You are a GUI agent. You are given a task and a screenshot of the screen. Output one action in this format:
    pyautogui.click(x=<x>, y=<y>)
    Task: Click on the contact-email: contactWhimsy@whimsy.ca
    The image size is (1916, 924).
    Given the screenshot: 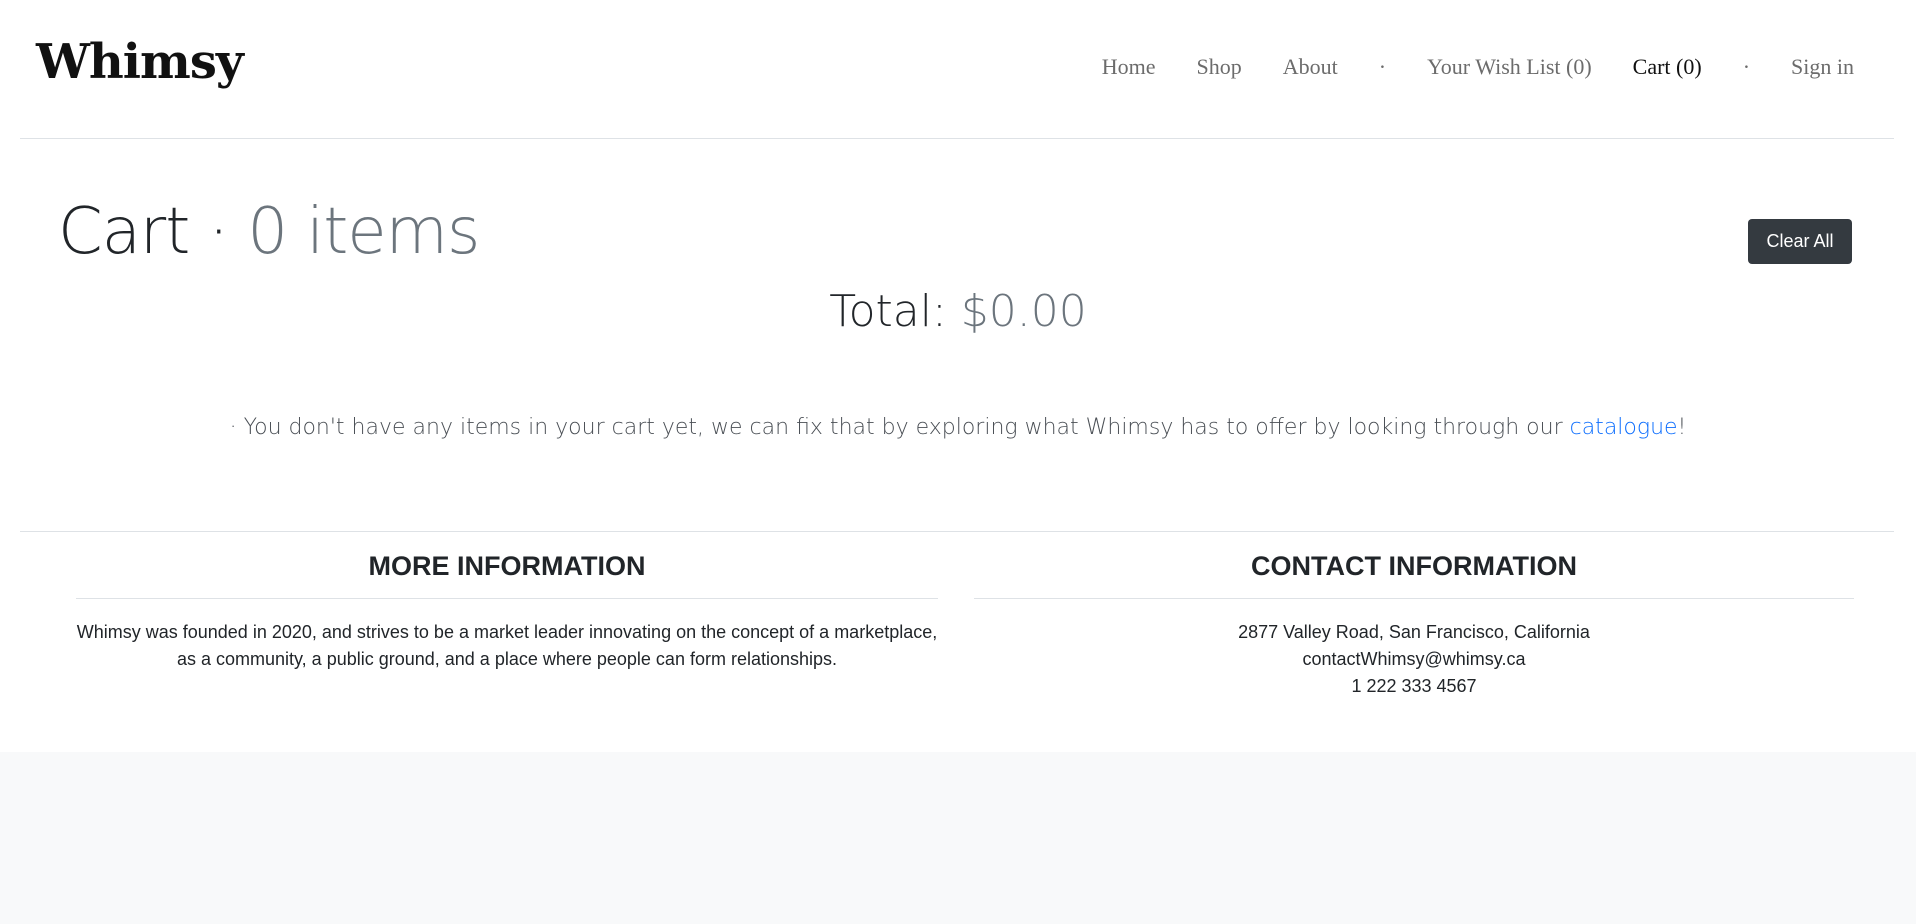 What is the action you would take?
    pyautogui.click(x=1414, y=659)
    